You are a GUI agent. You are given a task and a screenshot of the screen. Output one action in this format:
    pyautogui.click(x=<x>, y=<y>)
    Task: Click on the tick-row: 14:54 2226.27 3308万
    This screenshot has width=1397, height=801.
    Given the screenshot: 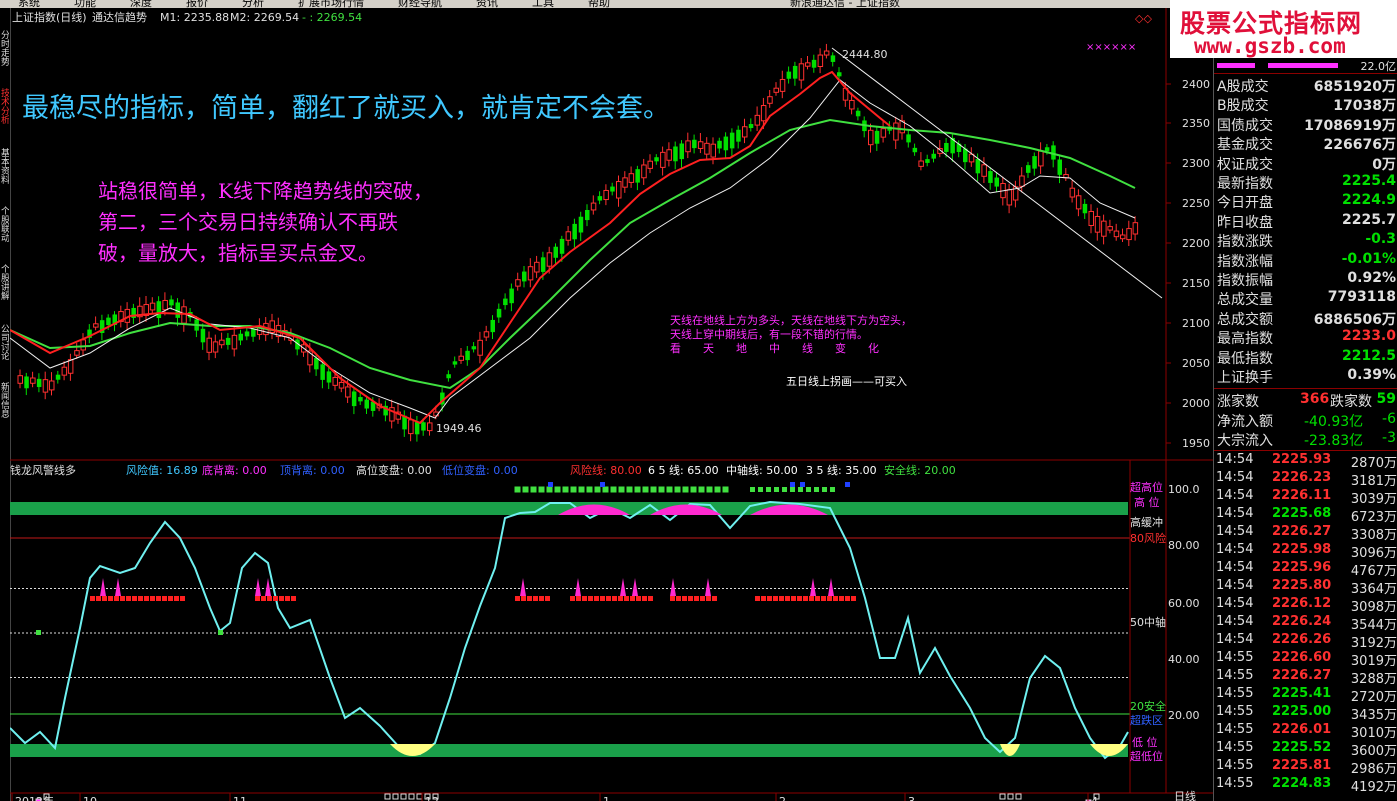 What is the action you would take?
    pyautogui.click(x=1305, y=533)
    